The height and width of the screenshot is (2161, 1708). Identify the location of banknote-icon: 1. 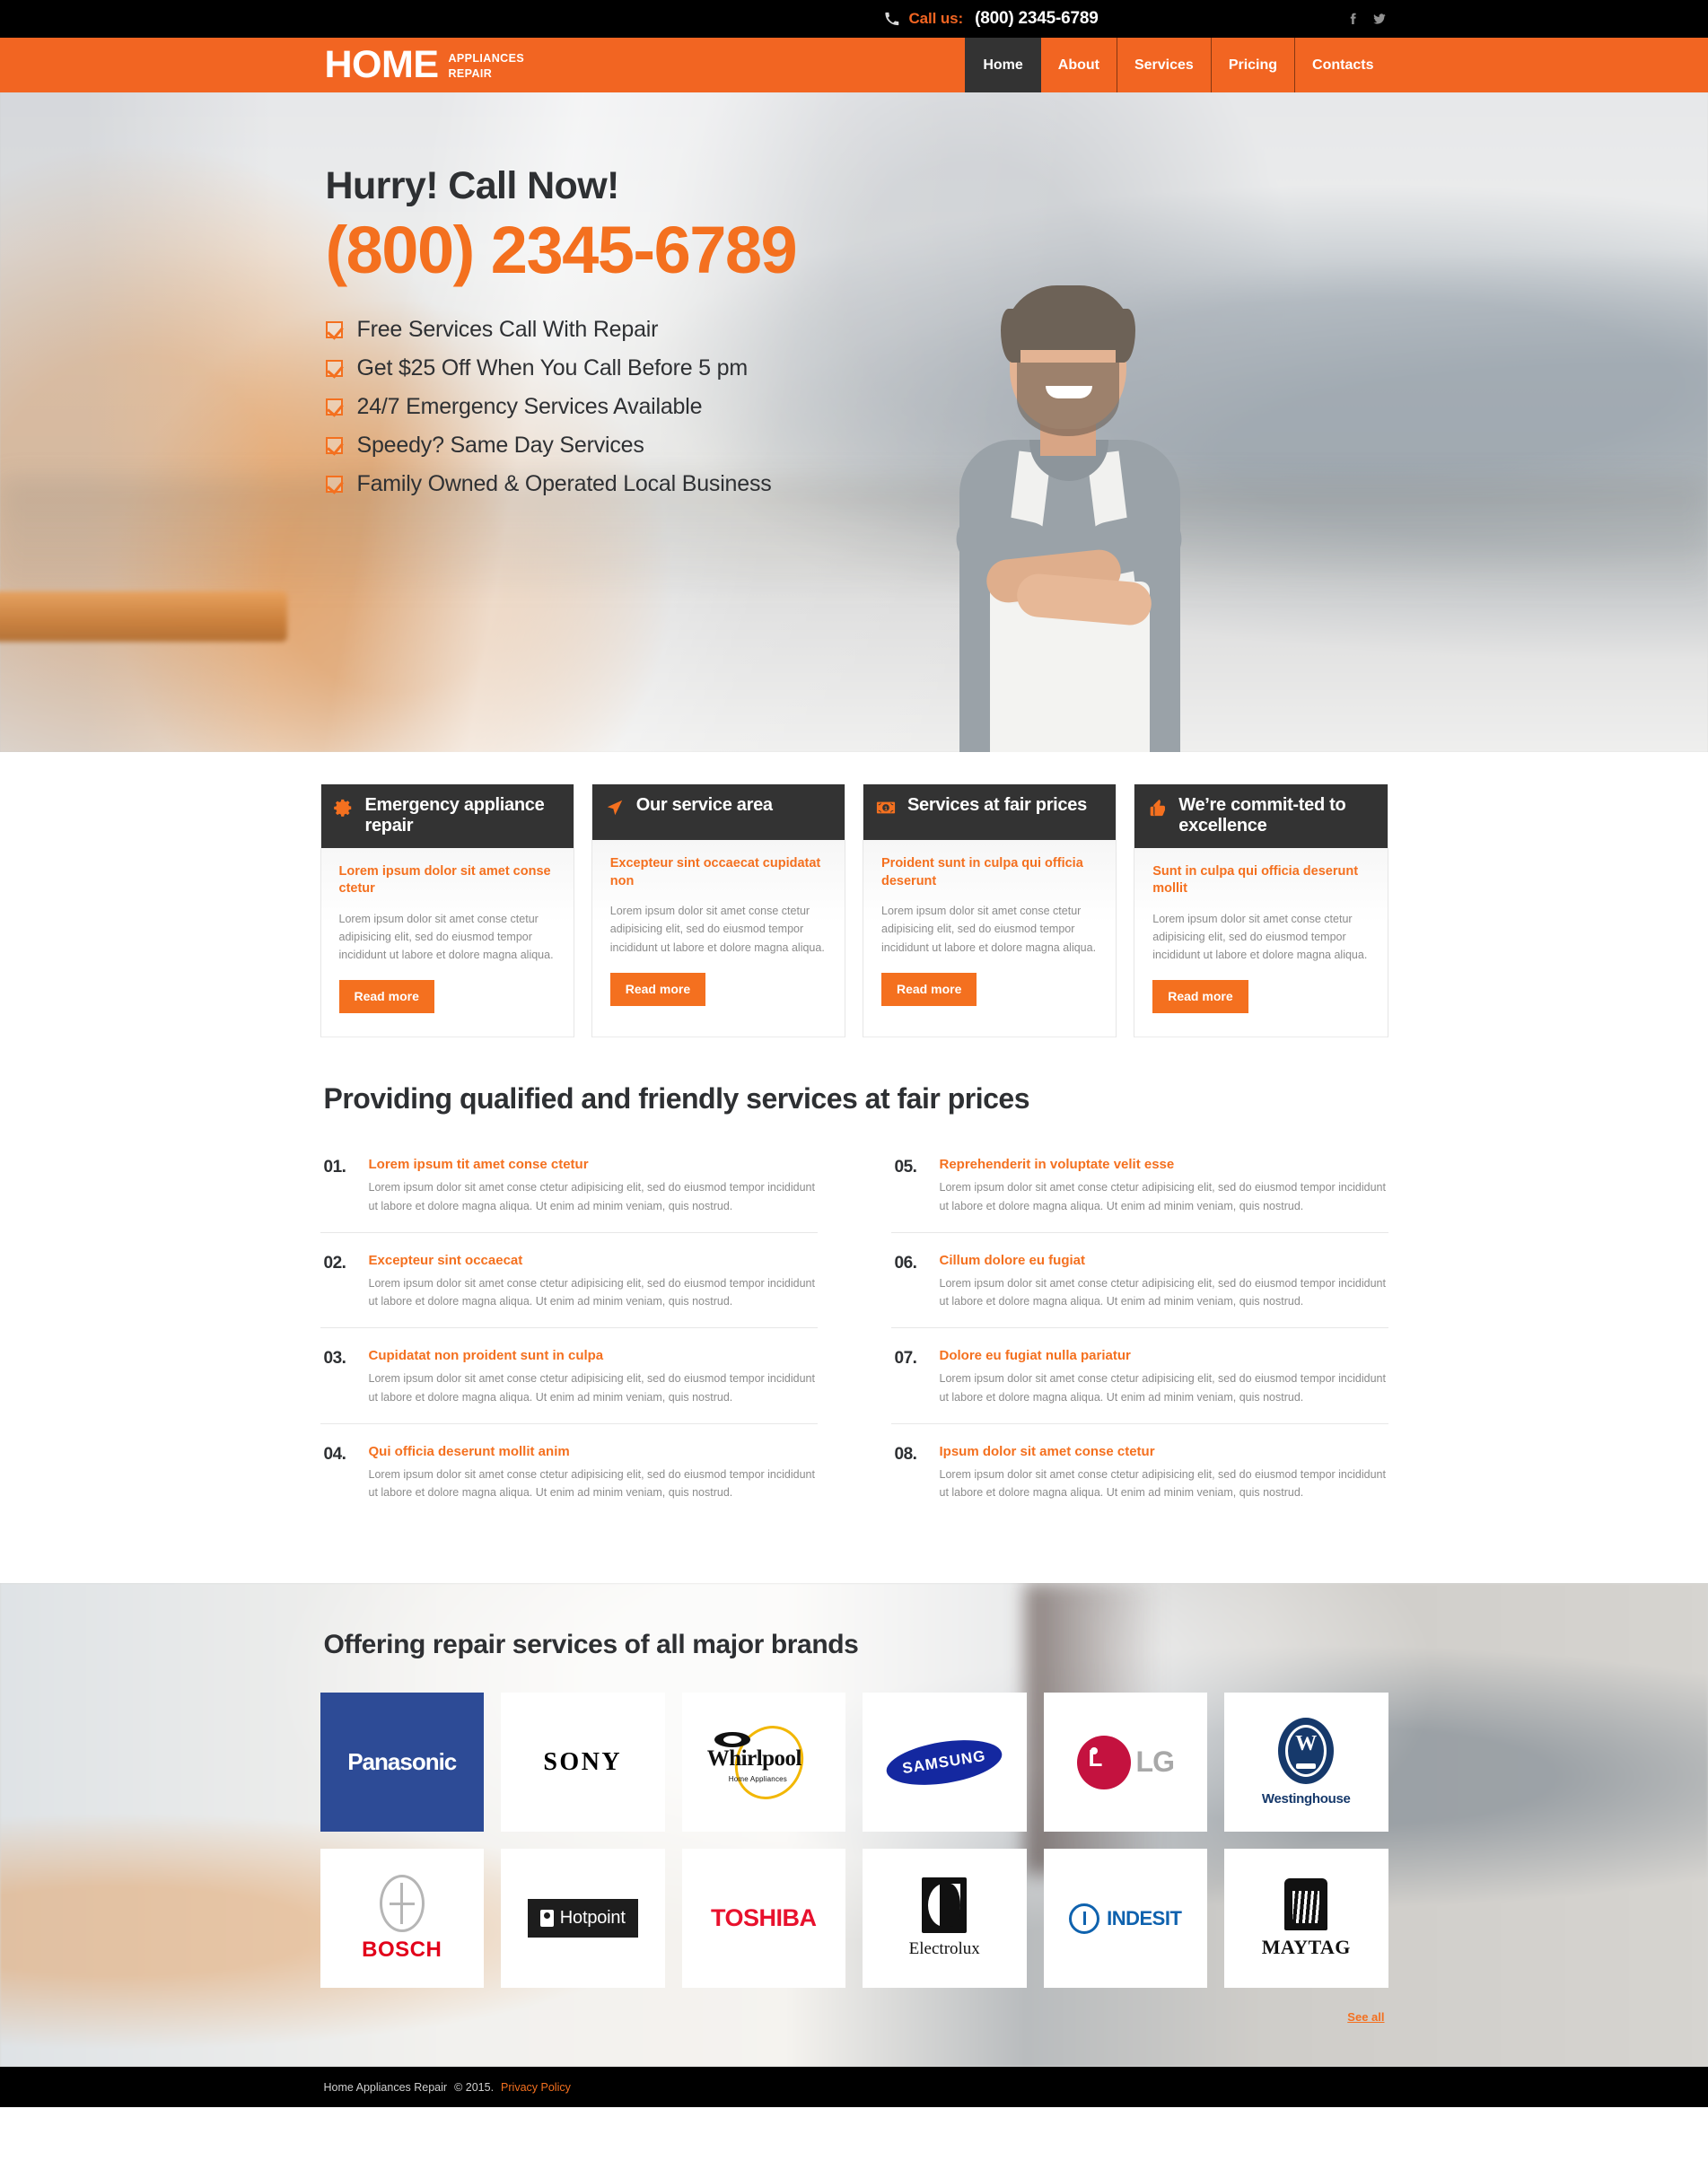
(886, 807).